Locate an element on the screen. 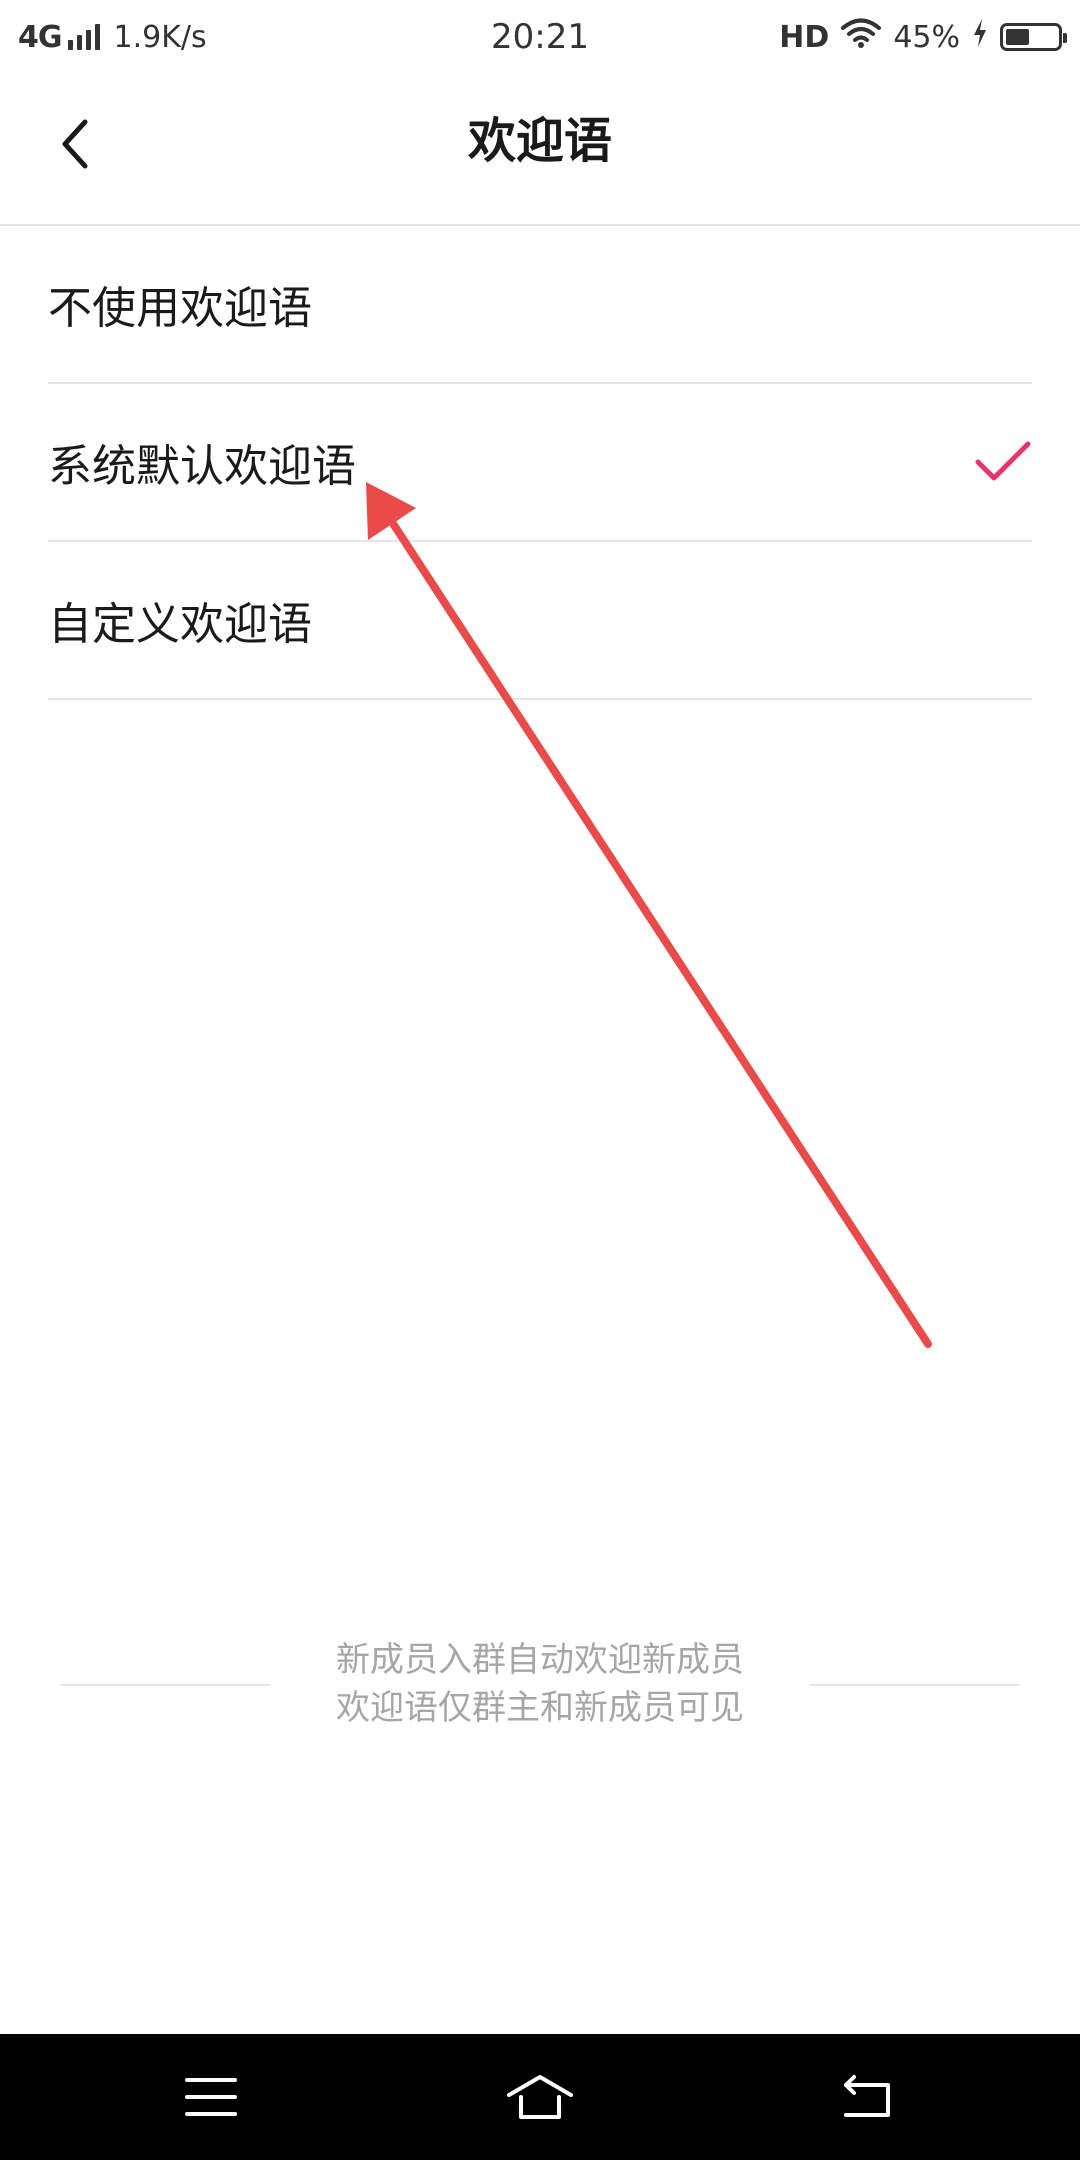  menu-button is located at coordinates (211, 2097).